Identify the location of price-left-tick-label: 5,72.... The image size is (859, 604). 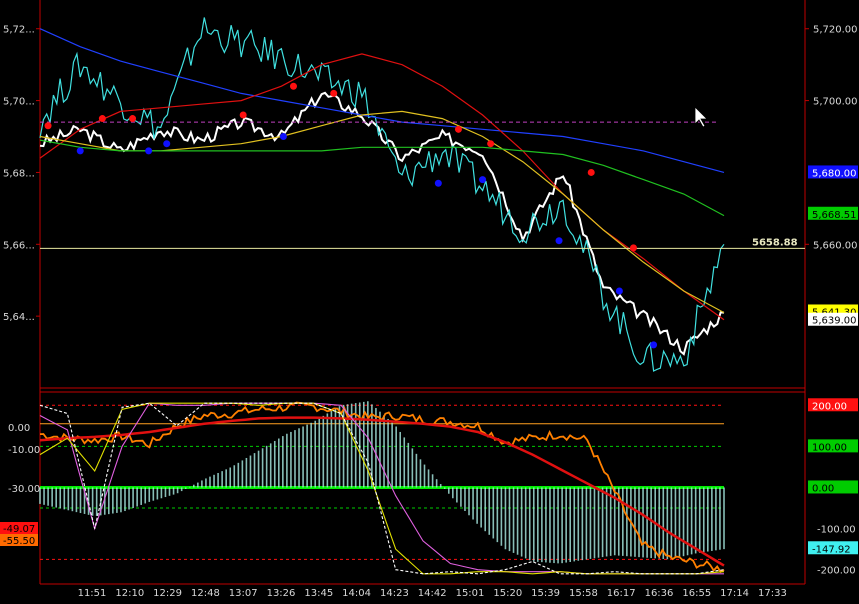
(19, 30).